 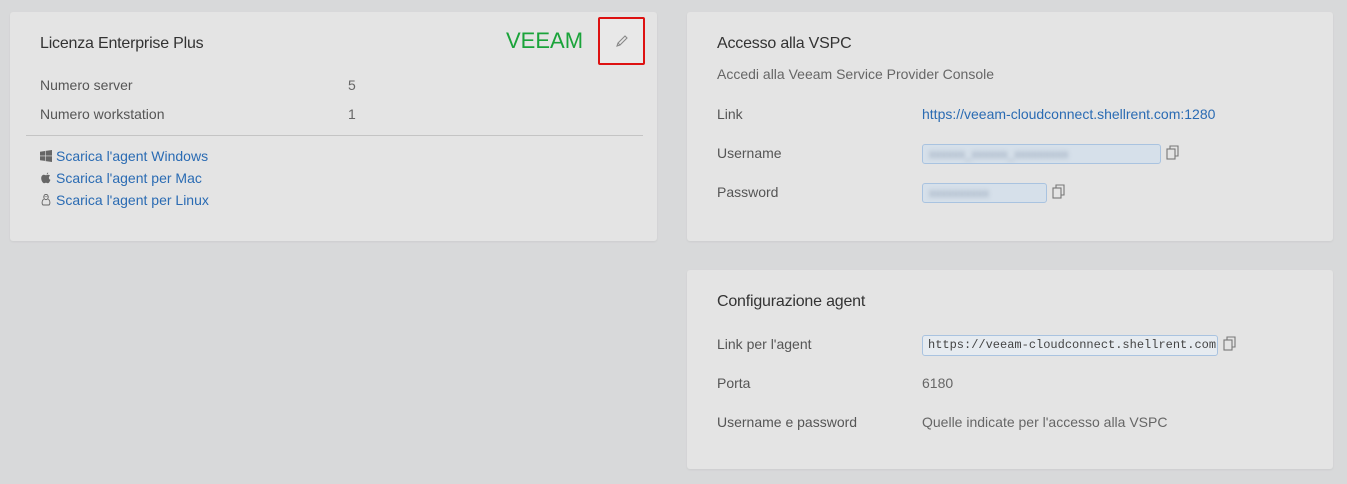 I want to click on pencil-icon, so click(x=621, y=41).